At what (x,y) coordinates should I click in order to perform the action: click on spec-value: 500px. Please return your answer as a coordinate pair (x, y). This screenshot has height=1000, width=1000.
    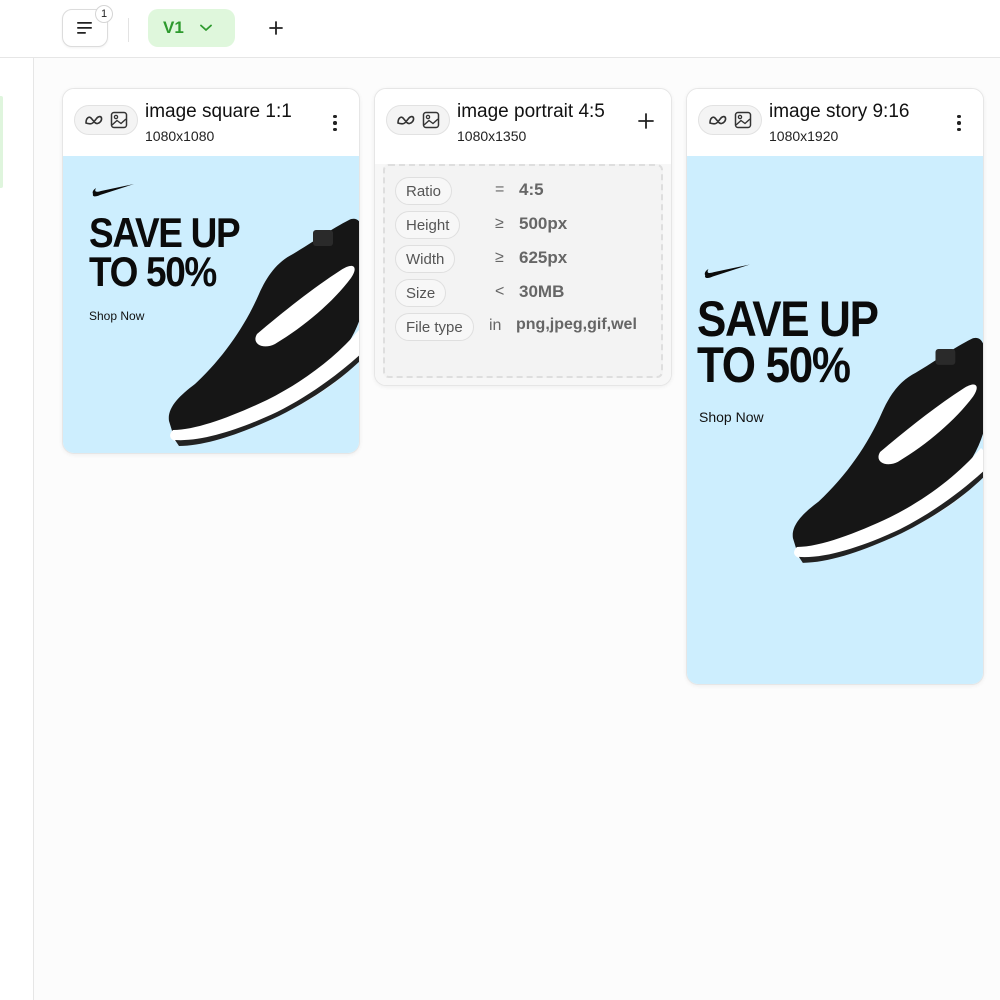
    Looking at the image, I should click on (543, 223).